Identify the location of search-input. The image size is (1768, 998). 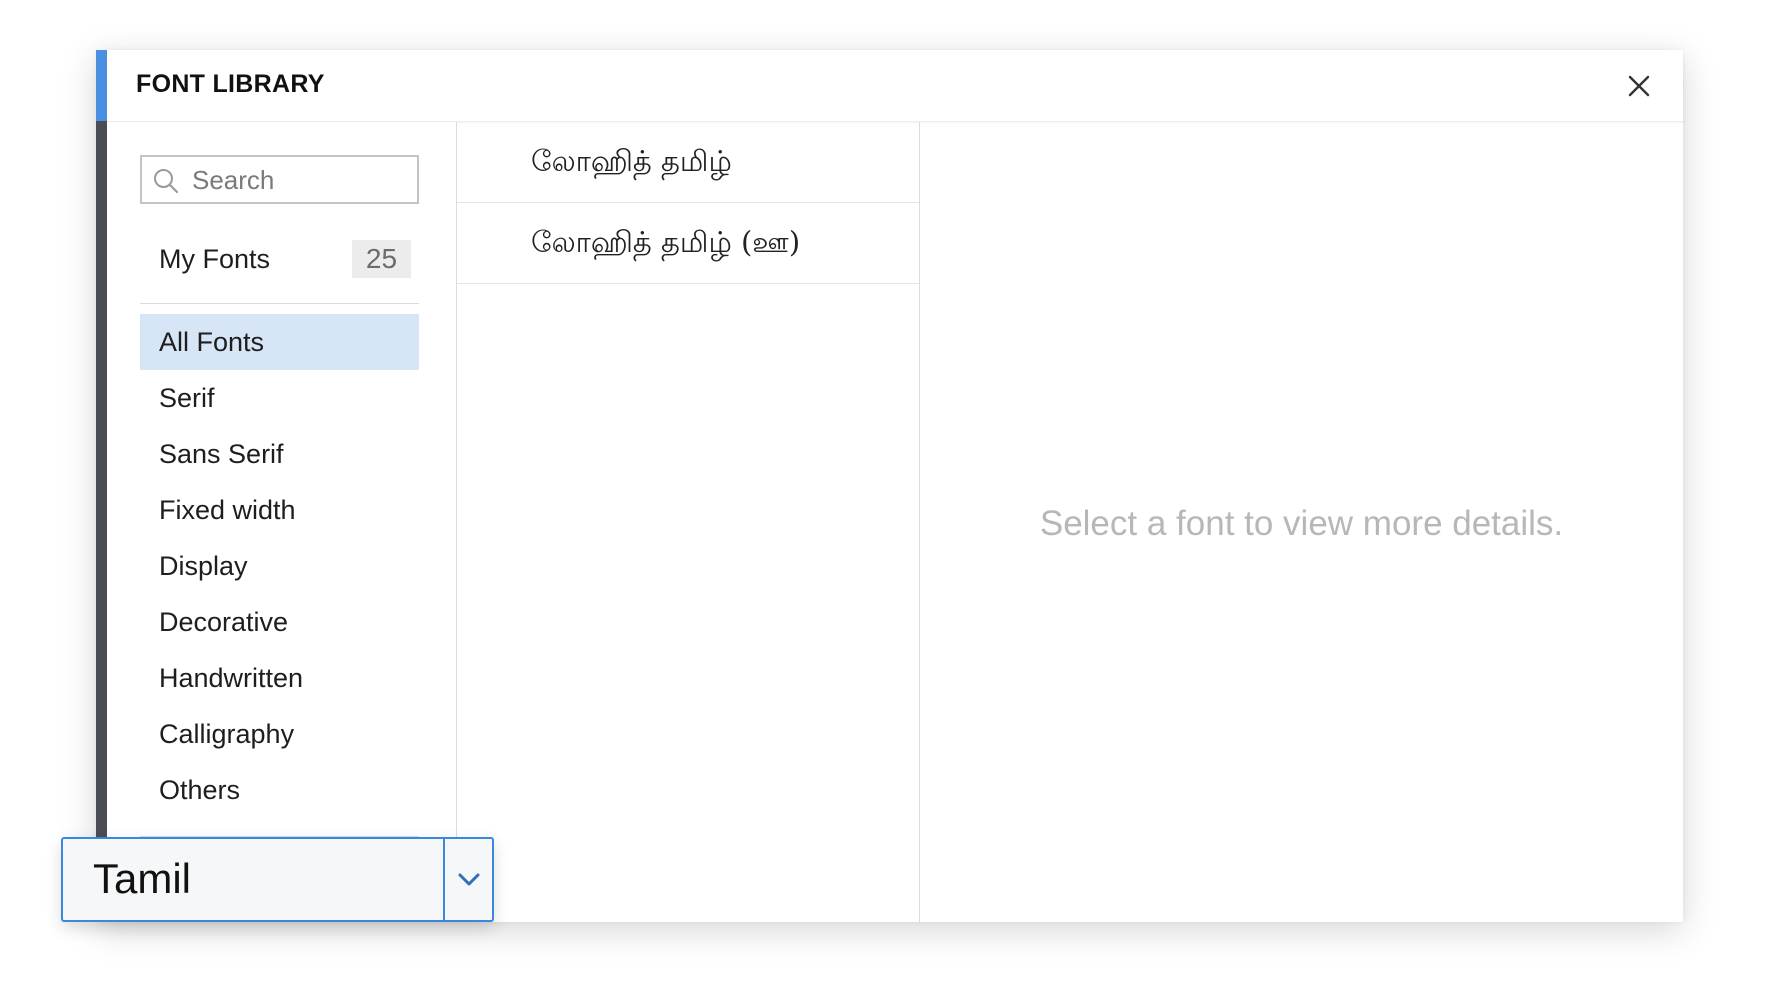
(302, 180).